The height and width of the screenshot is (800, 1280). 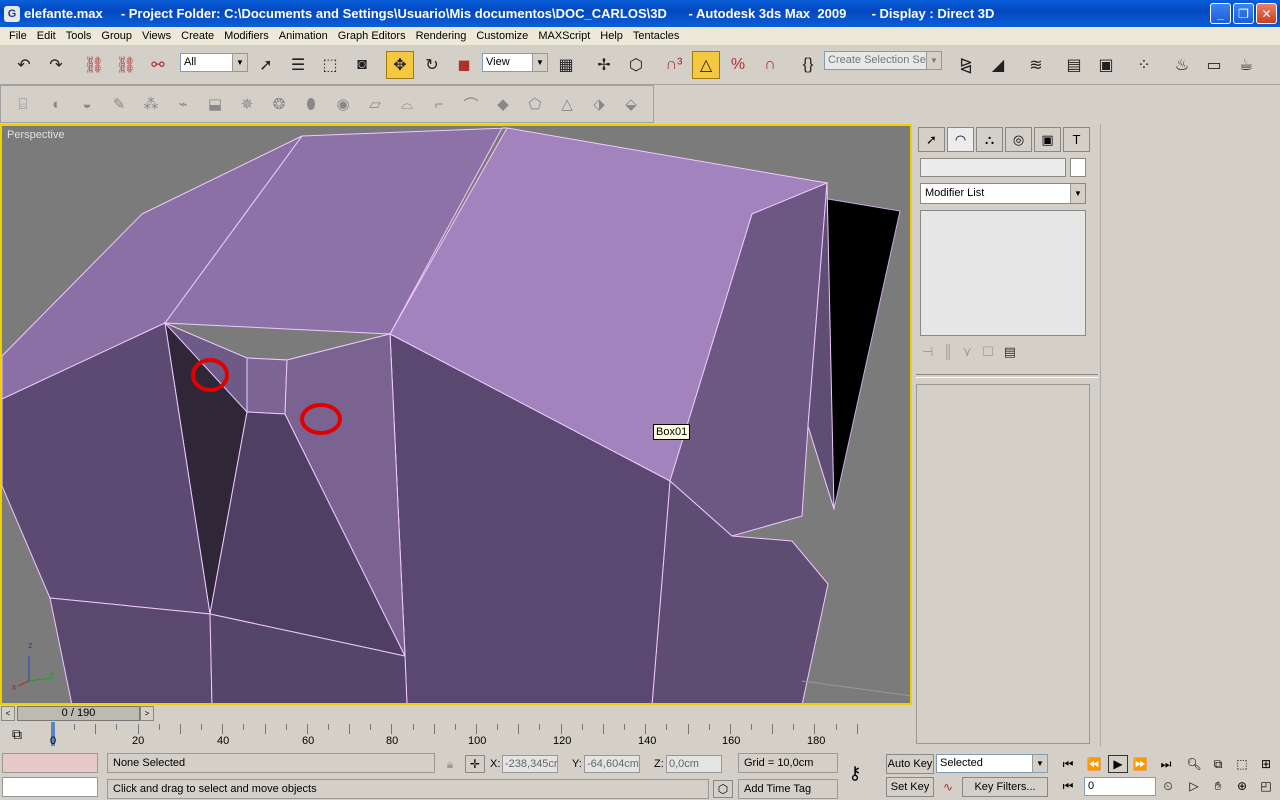 I want to click on time-slider-thumb: 0 / 190, so click(x=78, y=713).